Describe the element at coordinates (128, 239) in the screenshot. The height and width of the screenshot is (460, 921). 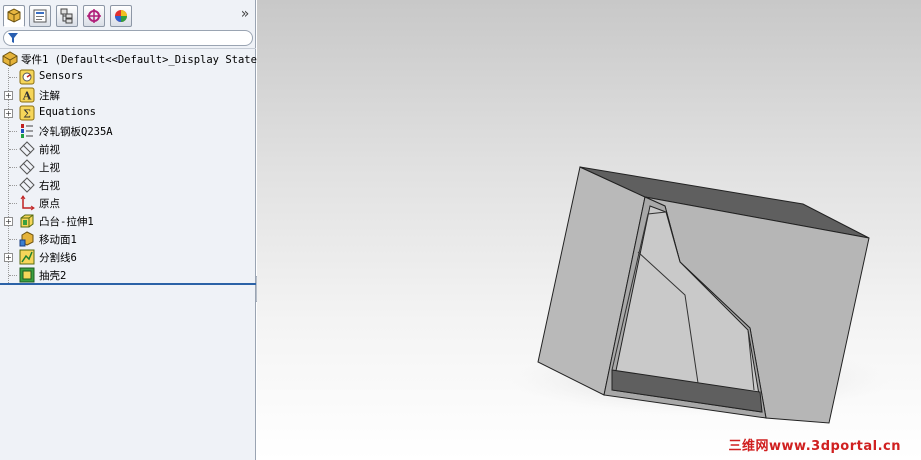
I see `tree-item-move-face: 移动面1` at that location.